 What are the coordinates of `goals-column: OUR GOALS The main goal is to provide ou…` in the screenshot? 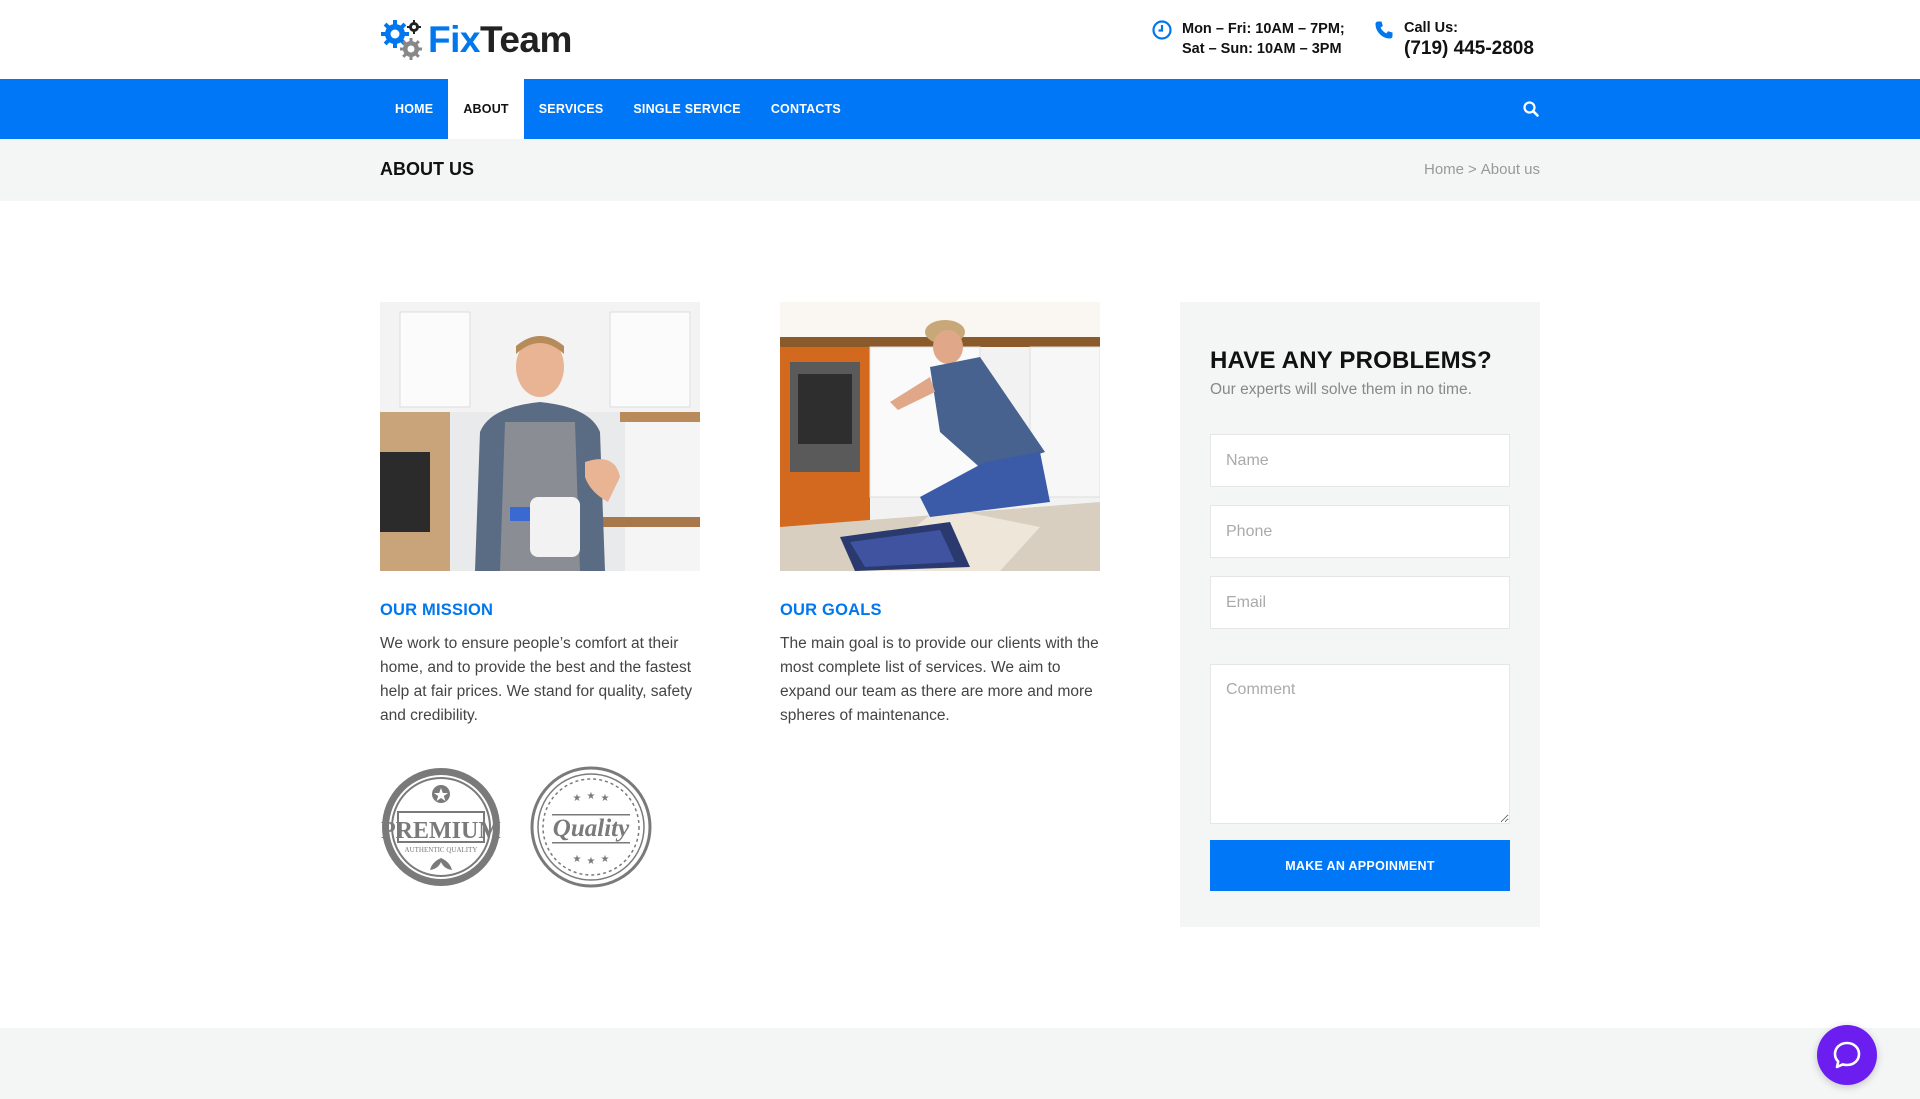 It's located at (940, 515).